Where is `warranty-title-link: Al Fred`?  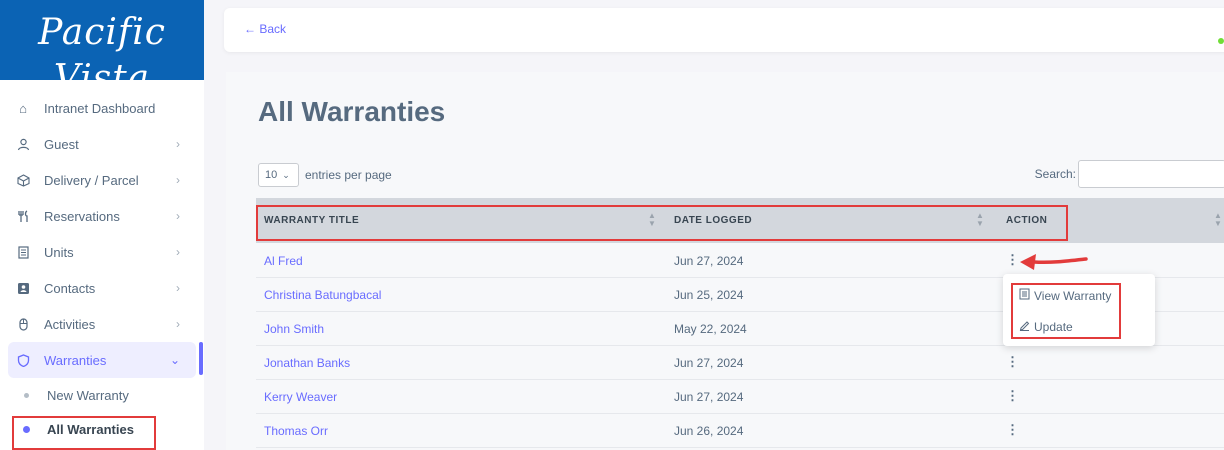 warranty-title-link: Al Fred is located at coordinates (283, 261).